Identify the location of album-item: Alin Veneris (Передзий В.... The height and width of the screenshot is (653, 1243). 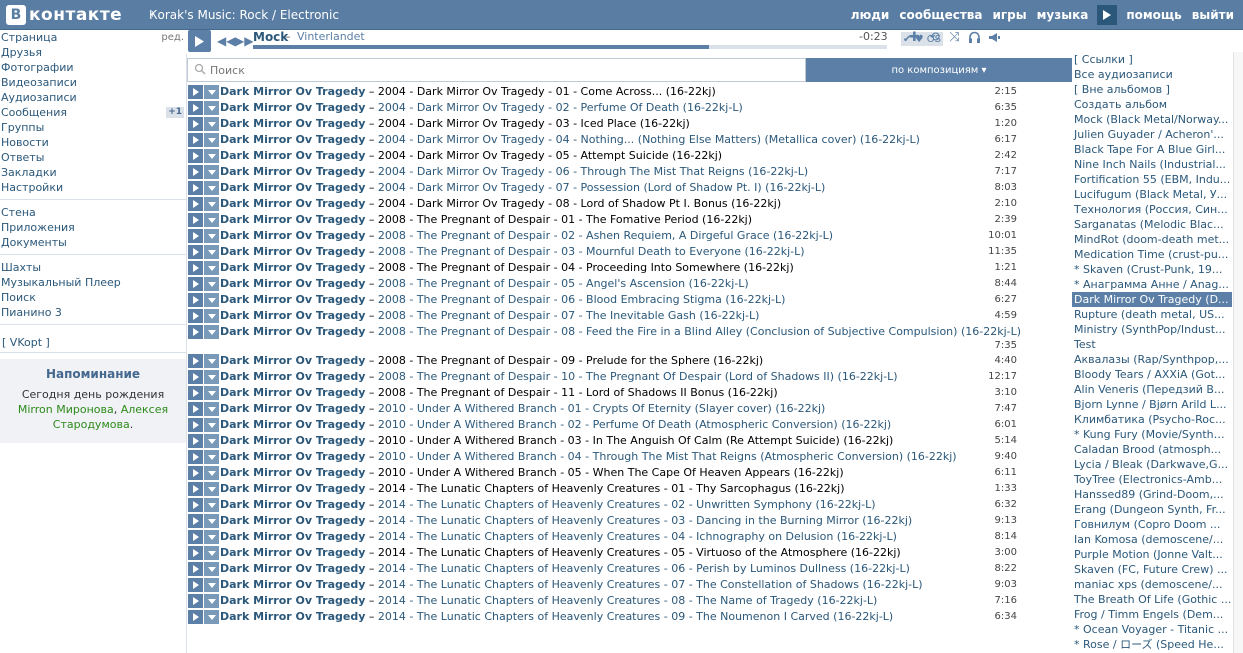
(1152, 389).